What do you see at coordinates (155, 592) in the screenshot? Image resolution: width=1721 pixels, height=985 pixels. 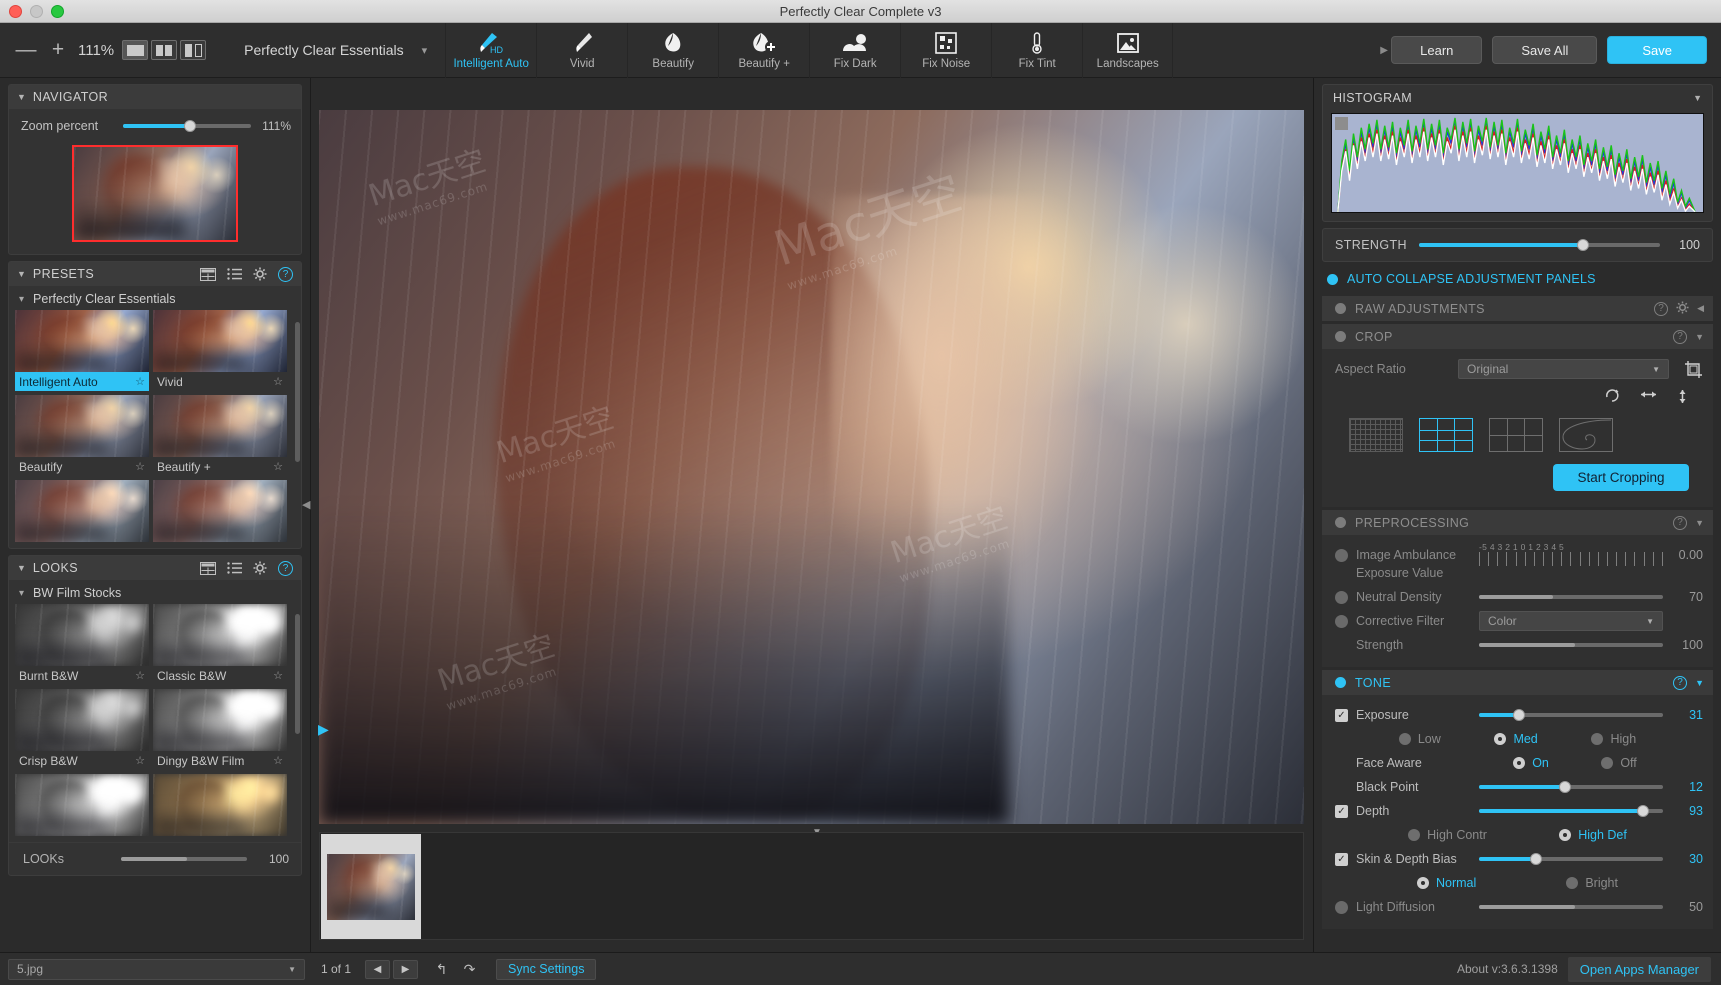 I see `looks-group-header: ▾ BW Film Stocks` at bounding box center [155, 592].